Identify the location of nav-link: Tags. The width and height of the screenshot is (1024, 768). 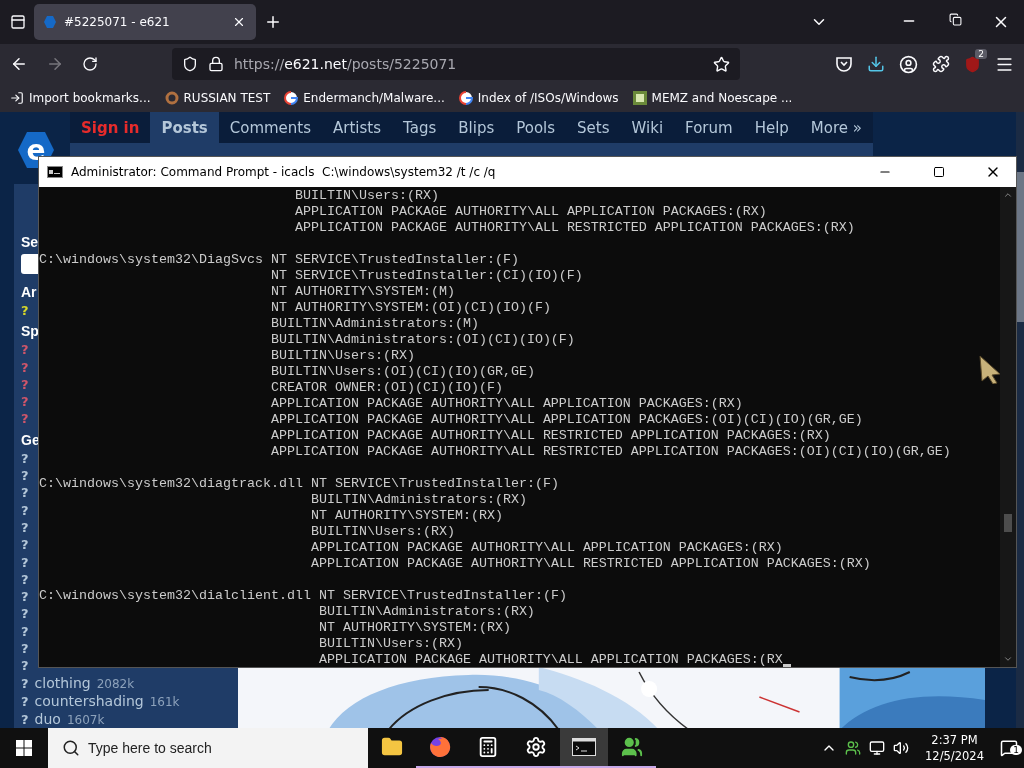
(420, 127).